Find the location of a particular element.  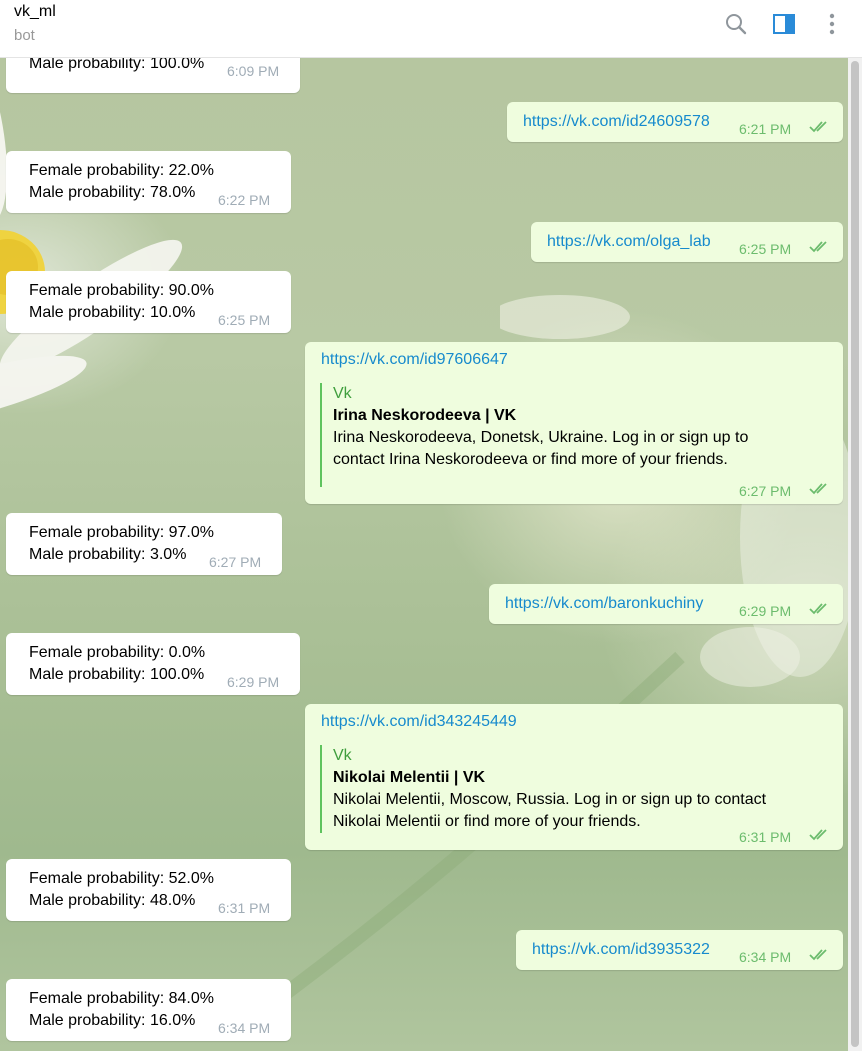

incoming-message: Male probability: 100.0% 6:09 PM is located at coordinates (153, 75).